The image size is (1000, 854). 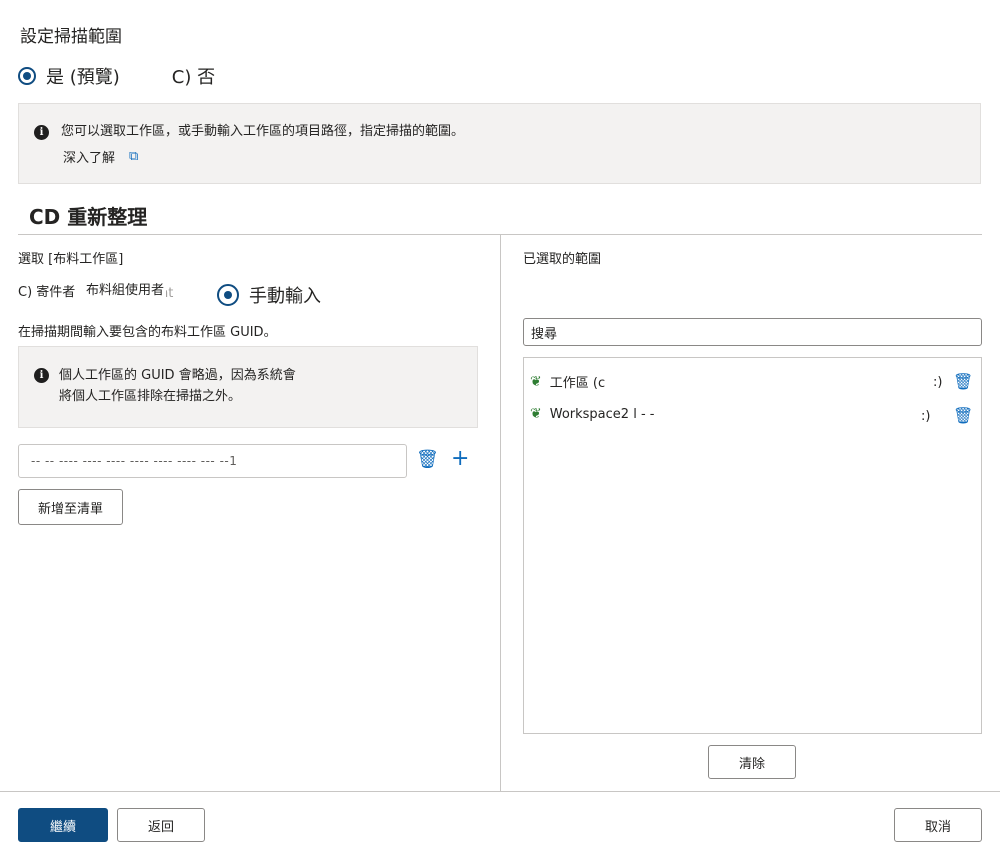 What do you see at coordinates (285, 295) in the screenshot?
I see `manual-entry-label: 手動輸入` at bounding box center [285, 295].